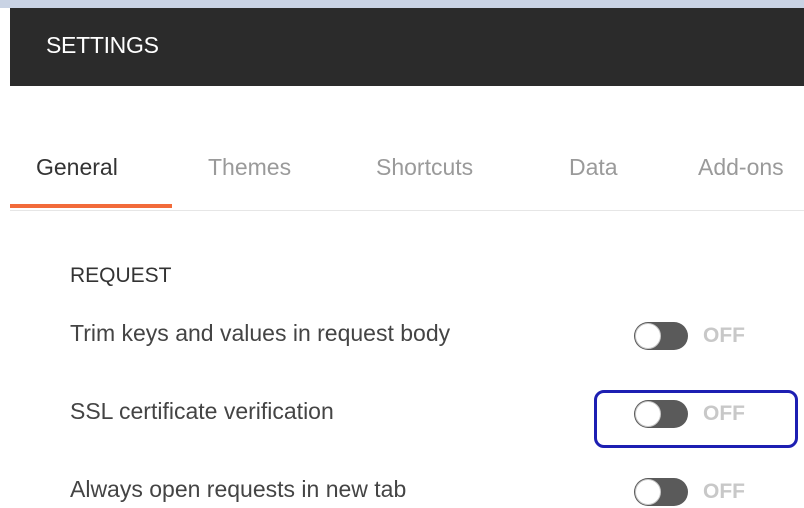 This screenshot has height=508, width=804. I want to click on tab-add-ons: Add-ons, so click(741, 167).